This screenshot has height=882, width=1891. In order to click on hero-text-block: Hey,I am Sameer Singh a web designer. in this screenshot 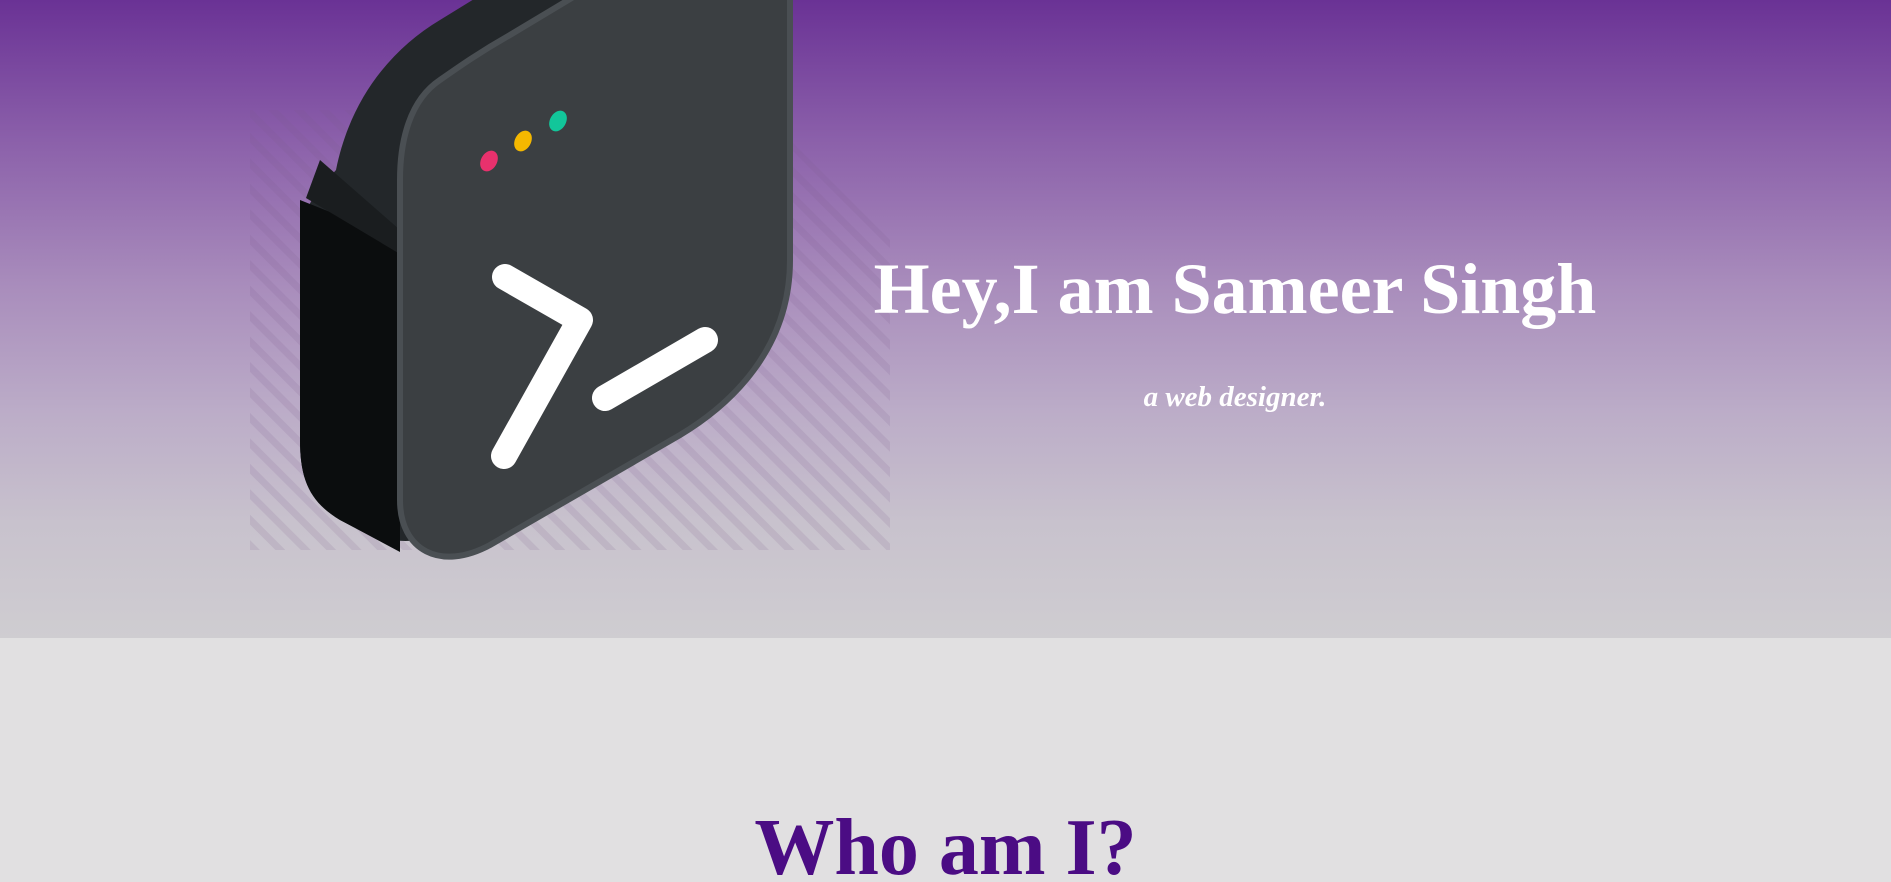, I will do `click(1235, 331)`.